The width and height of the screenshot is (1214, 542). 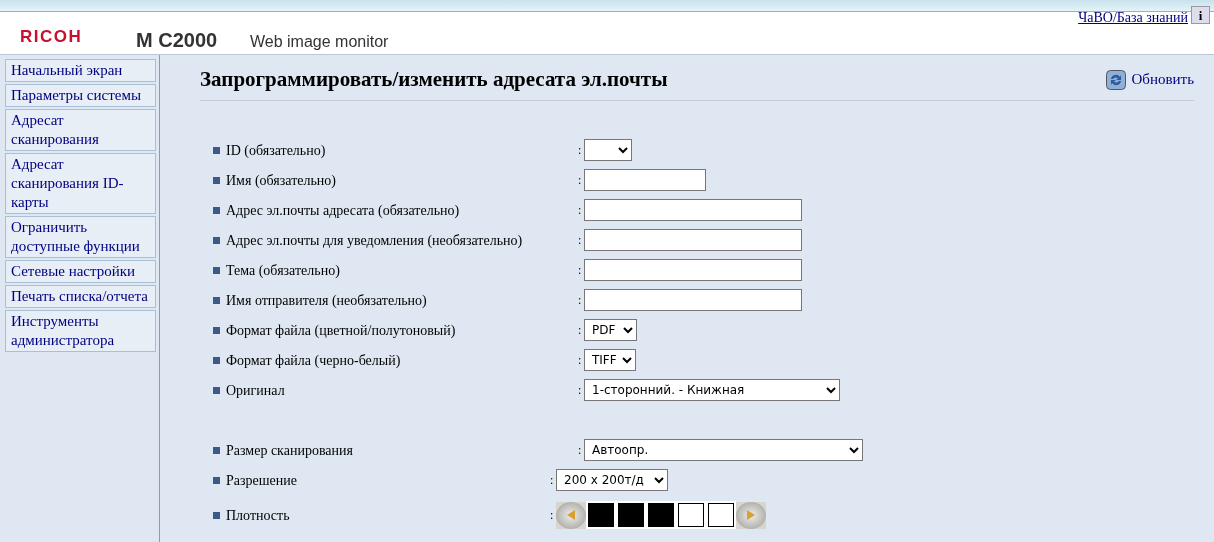 What do you see at coordinates (80, 130) in the screenshot?
I see `sidebar-item: Адресат сканирования` at bounding box center [80, 130].